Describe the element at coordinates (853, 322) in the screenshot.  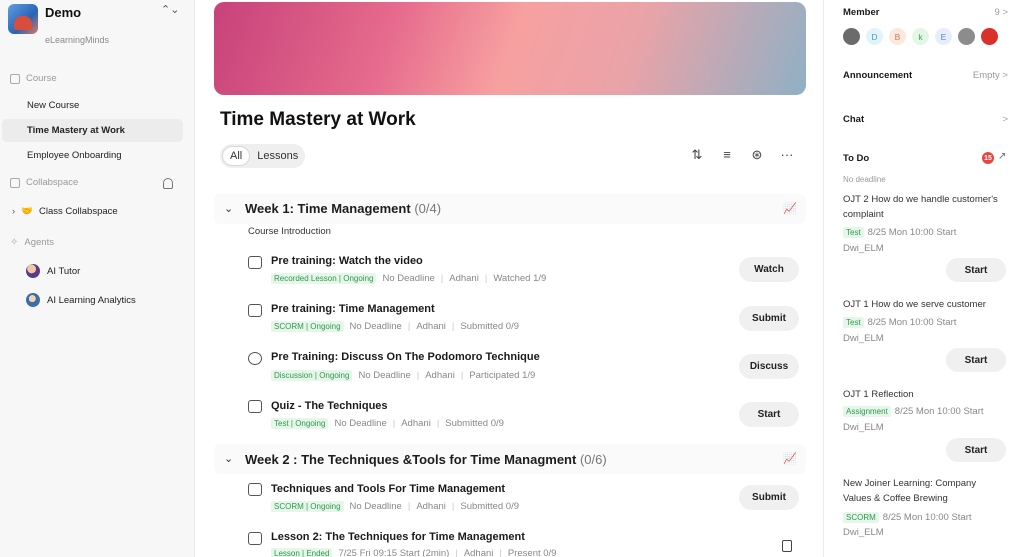
I see `todo-tag: Test` at that location.